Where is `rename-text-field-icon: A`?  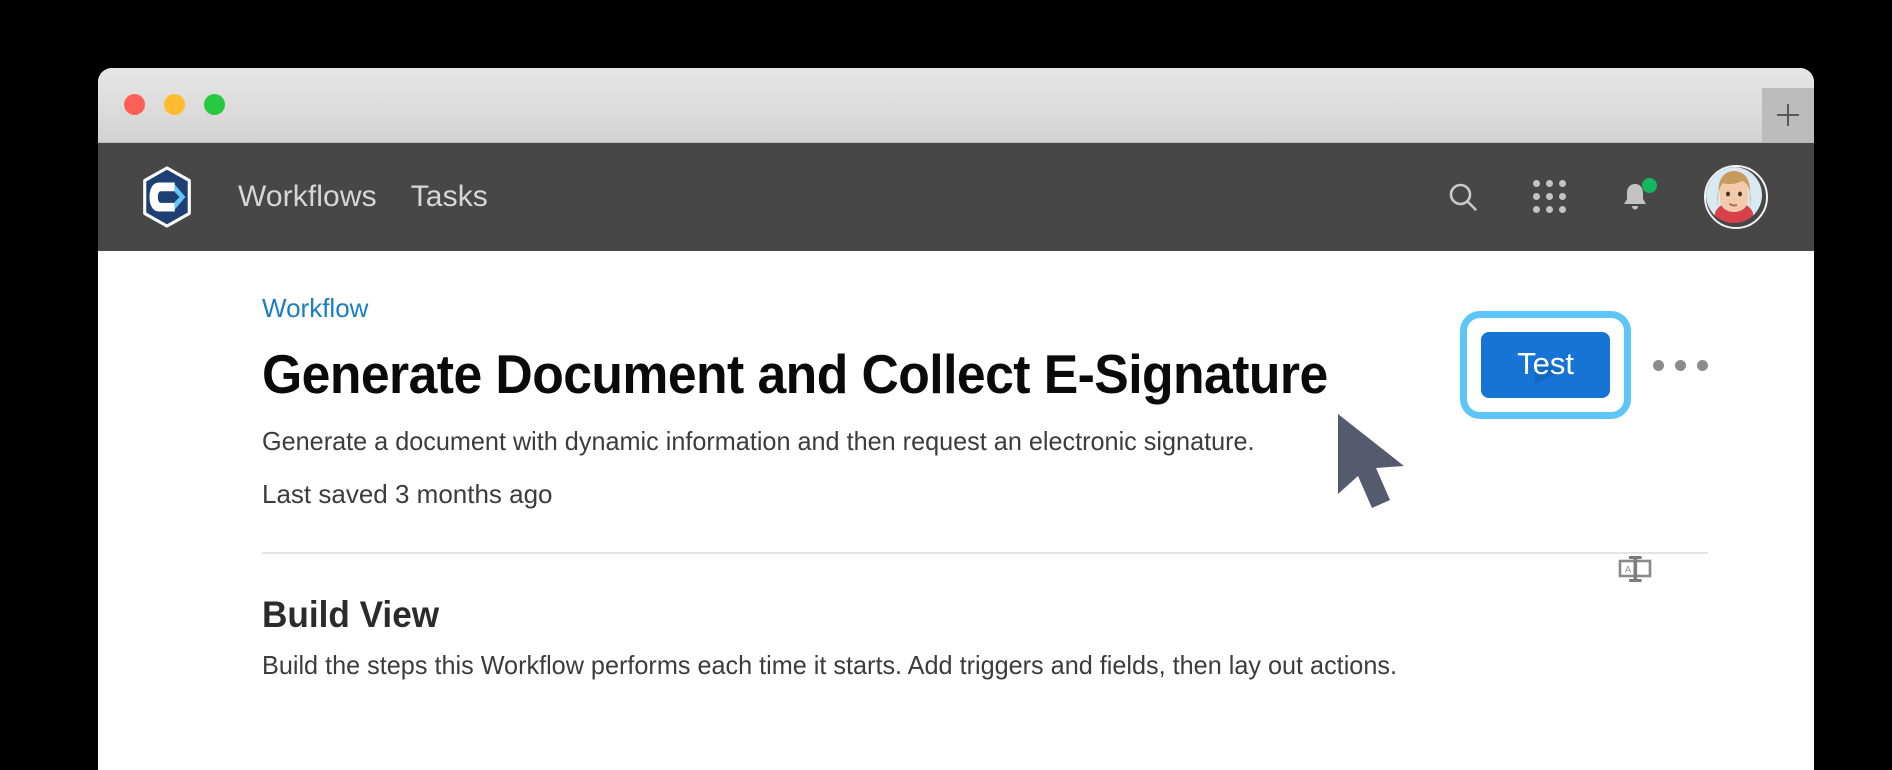
rename-text-field-icon: A is located at coordinates (1636, 571).